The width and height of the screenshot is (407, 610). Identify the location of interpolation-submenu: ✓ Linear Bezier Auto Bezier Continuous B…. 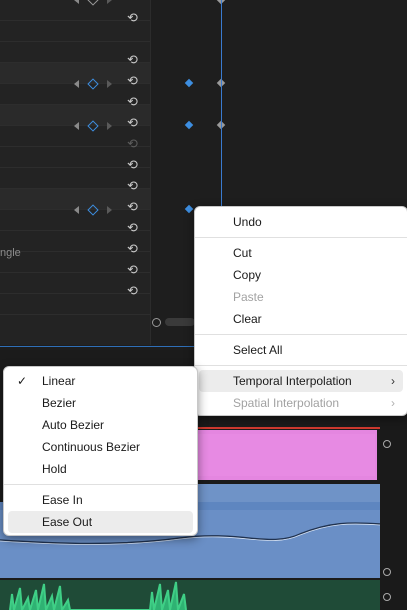
(100, 451).